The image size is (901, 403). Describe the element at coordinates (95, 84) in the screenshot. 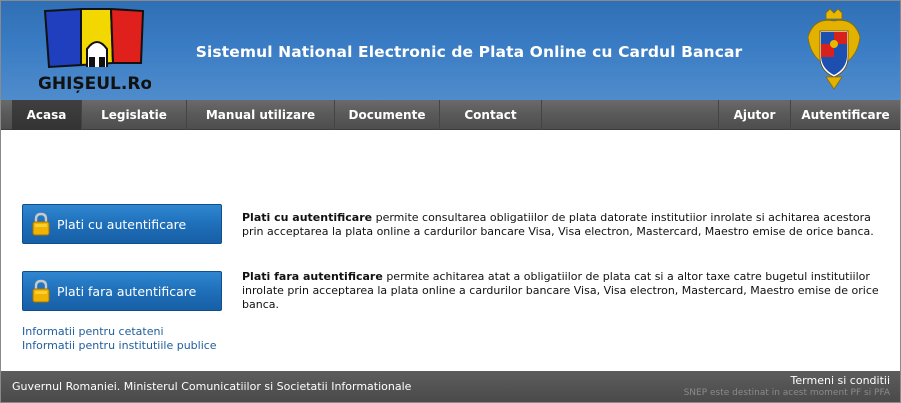

I see `svg-text: GHIȘEUL.Ro` at that location.